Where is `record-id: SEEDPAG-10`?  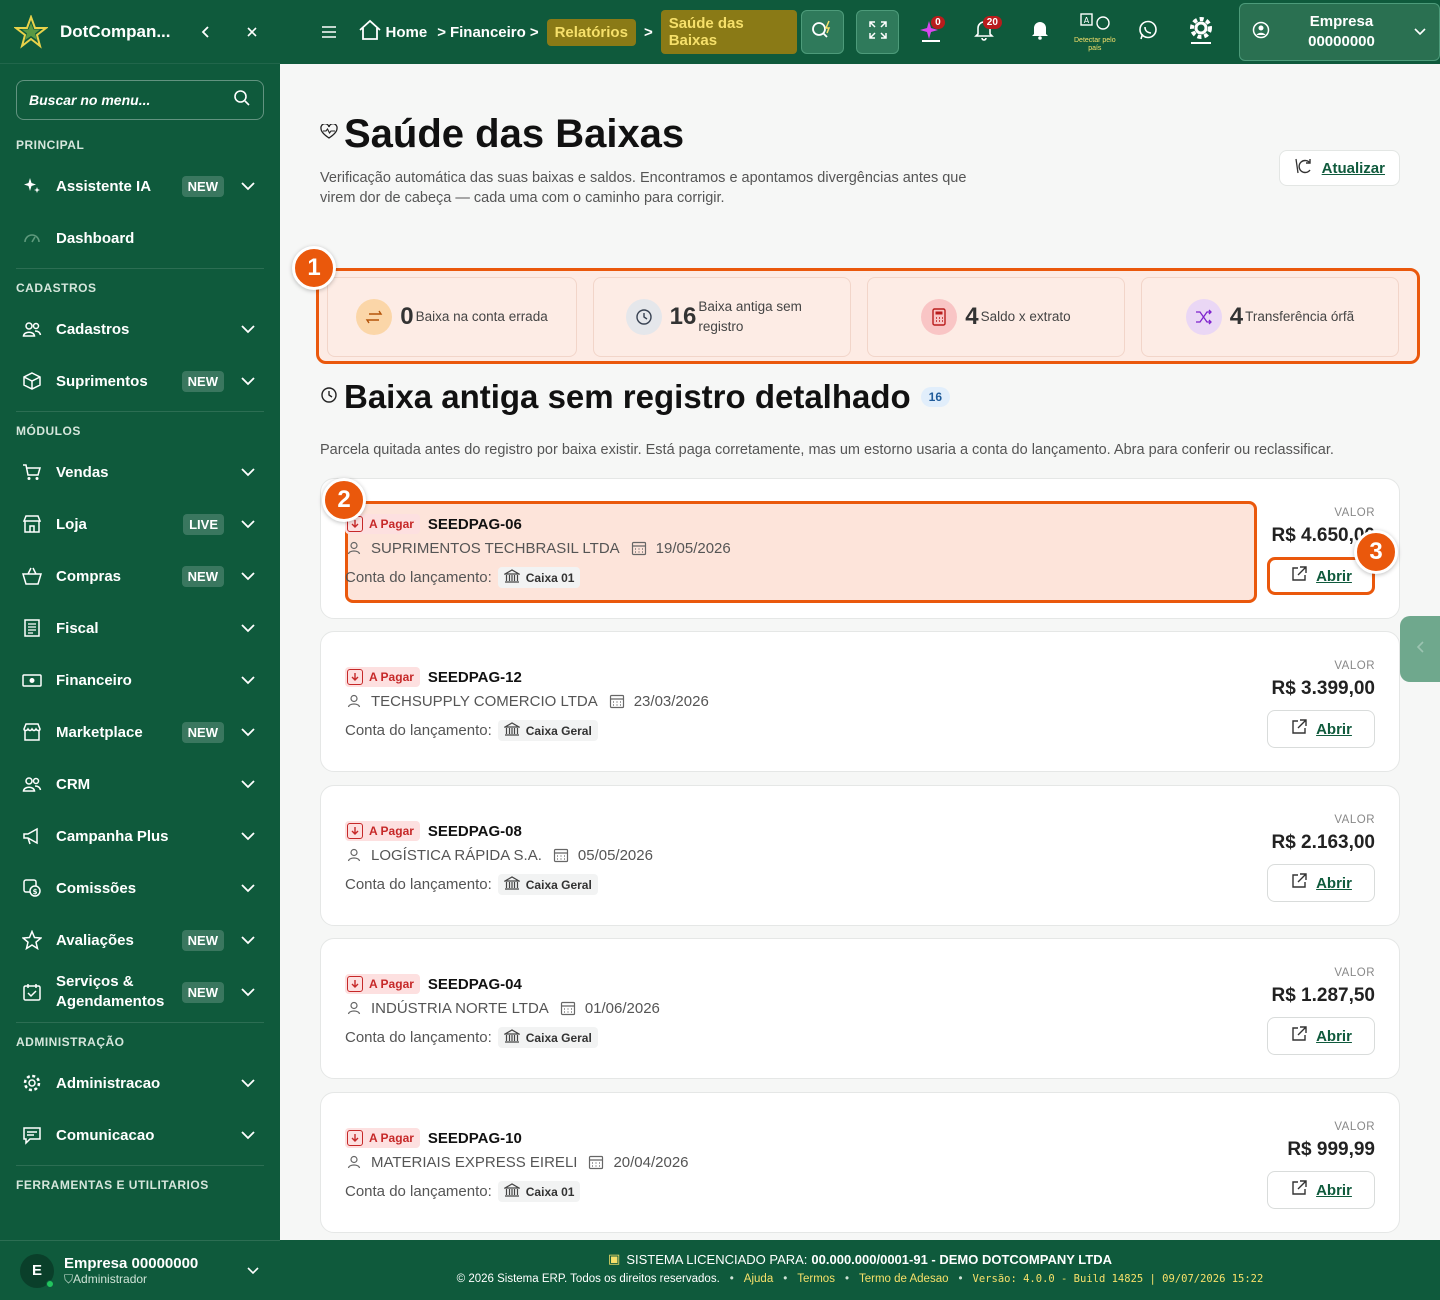
record-id: SEEDPAG-10 is located at coordinates (474, 1138).